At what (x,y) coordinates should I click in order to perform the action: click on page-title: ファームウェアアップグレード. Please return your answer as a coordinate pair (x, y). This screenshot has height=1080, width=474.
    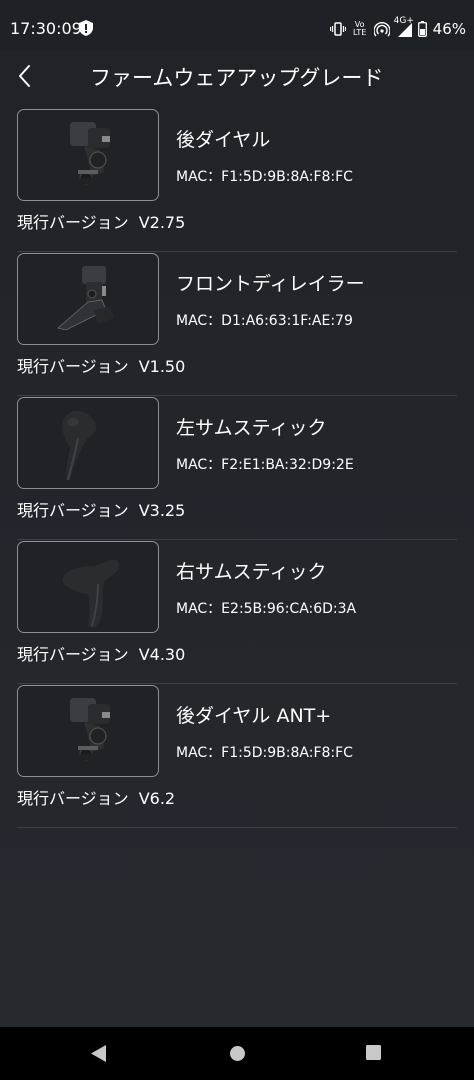
    Looking at the image, I should click on (237, 78).